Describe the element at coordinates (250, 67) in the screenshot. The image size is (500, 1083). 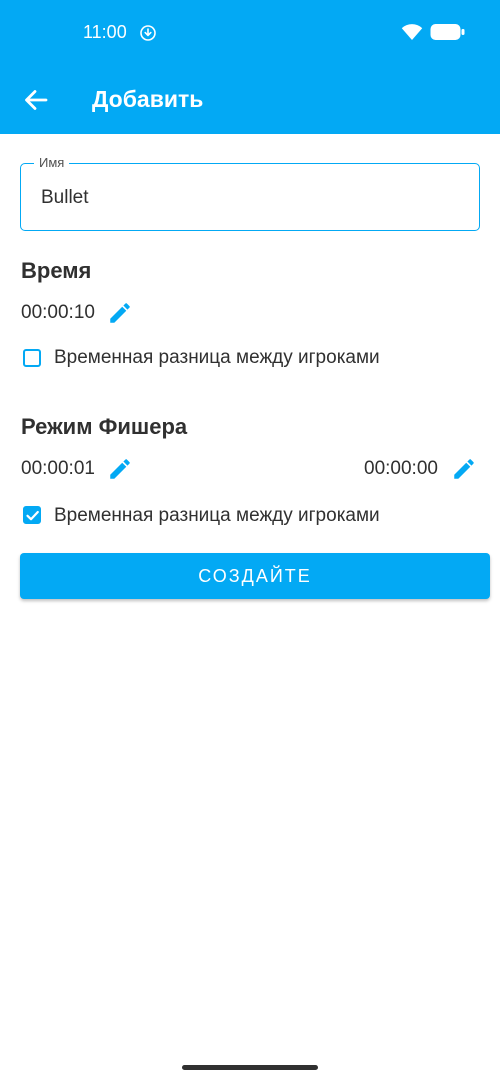
I see `app-bar: 11:00 Добавить` at that location.